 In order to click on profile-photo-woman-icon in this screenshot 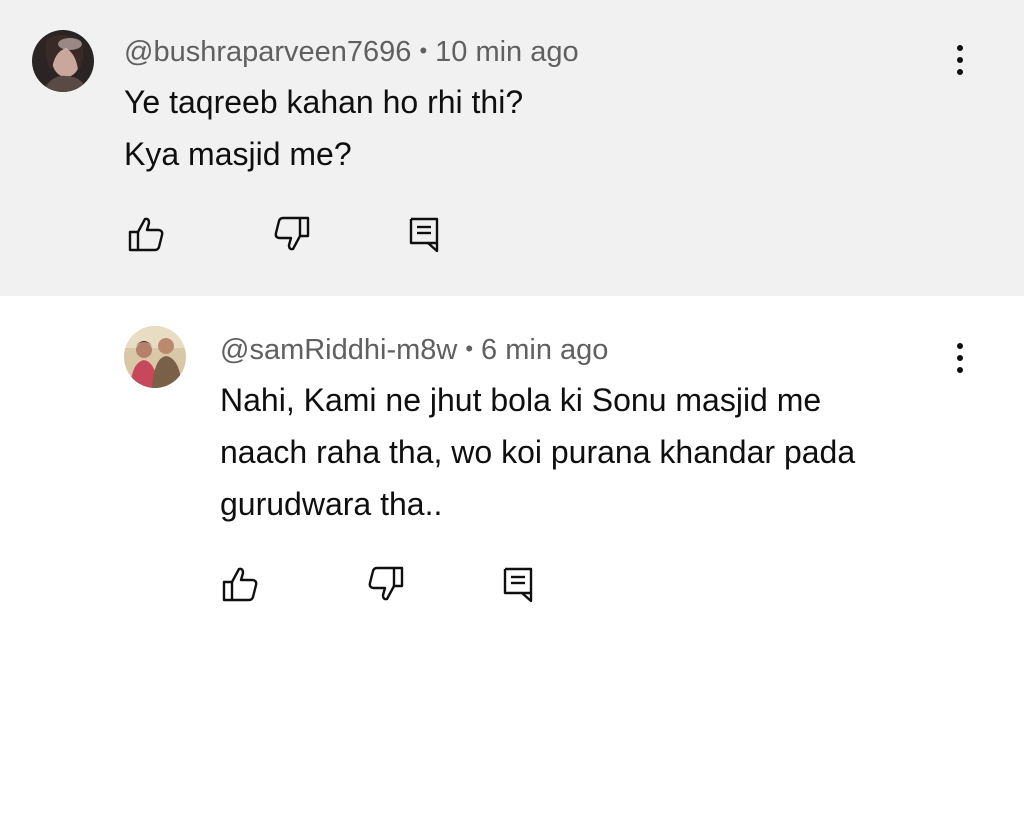, I will do `click(63, 61)`.